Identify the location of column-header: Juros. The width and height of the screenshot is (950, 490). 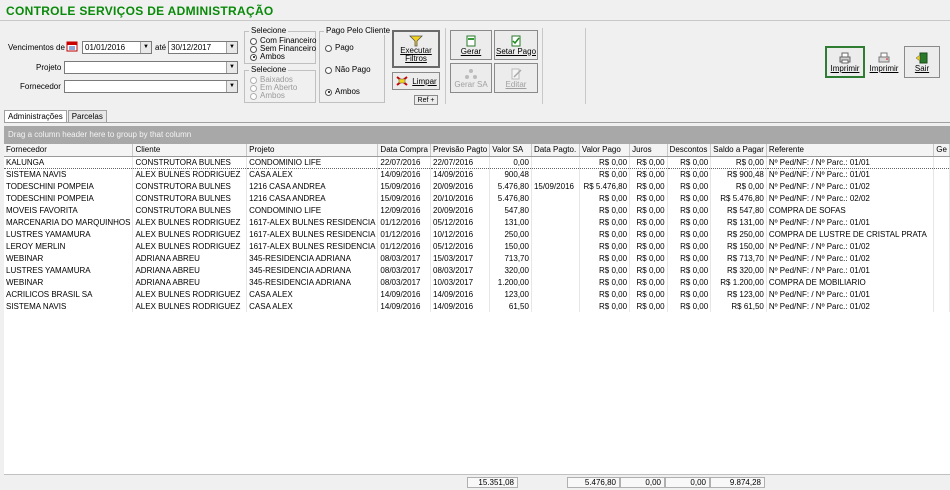
(648, 150).